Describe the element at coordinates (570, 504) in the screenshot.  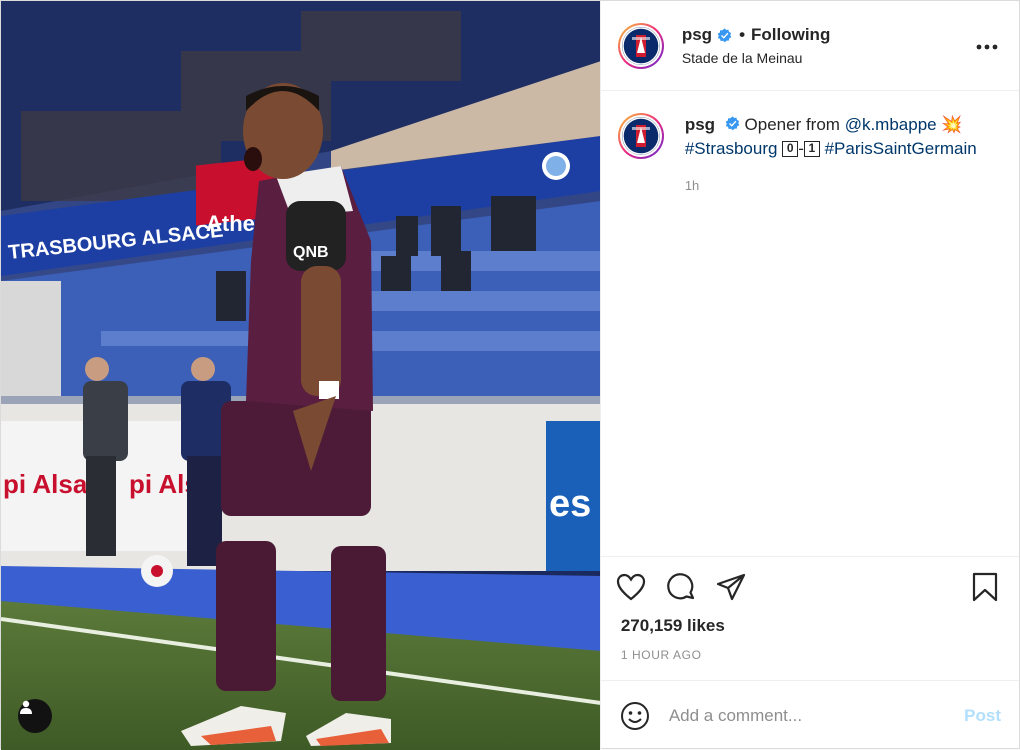
I see `ad-board-right: es` at that location.